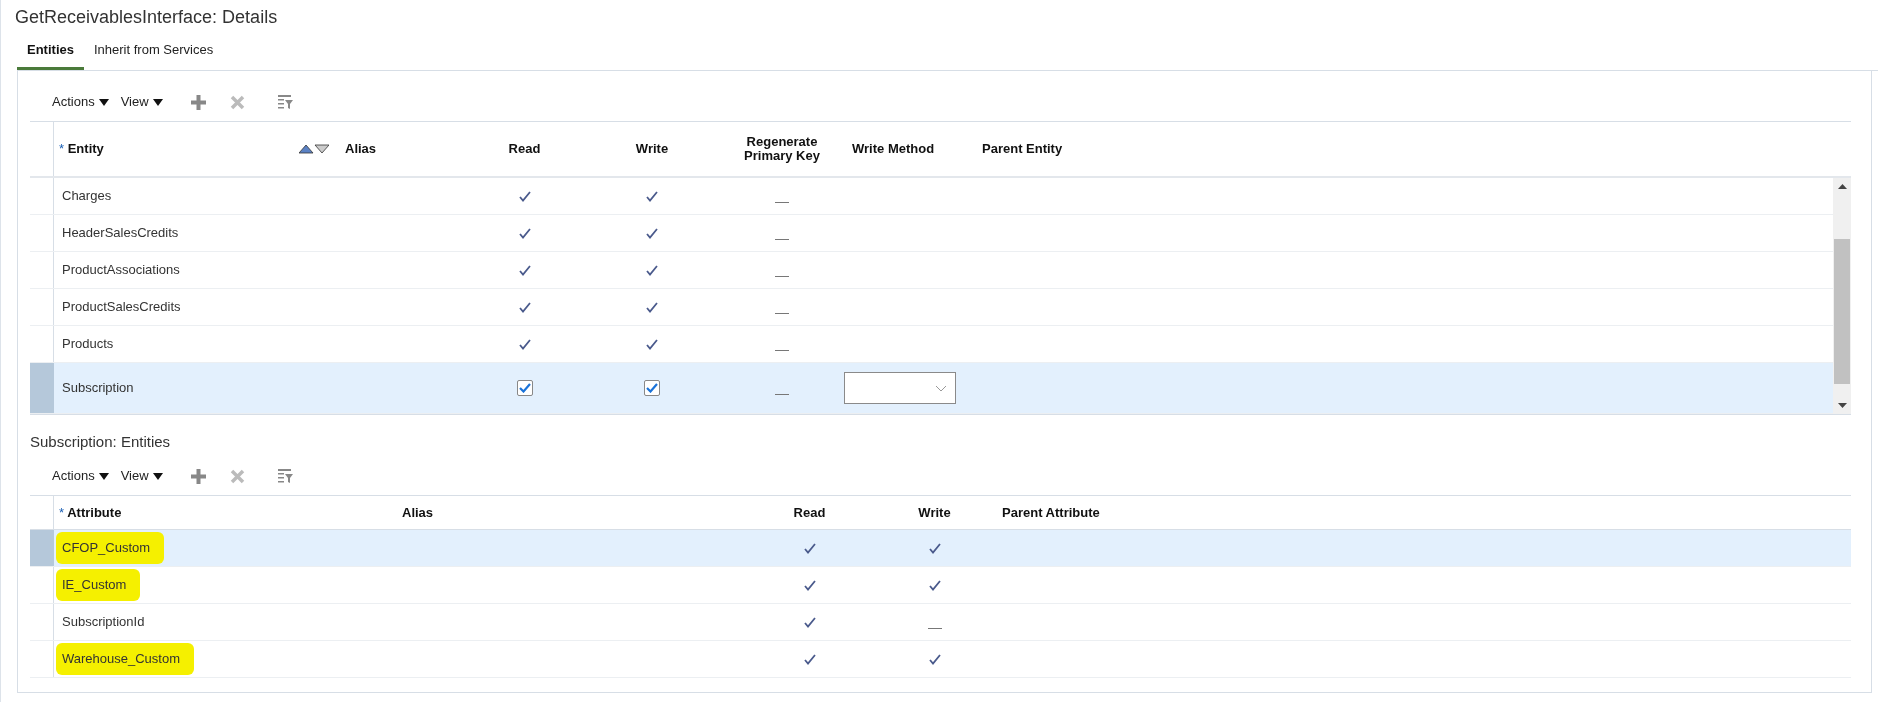 This screenshot has width=1882, height=702. I want to click on page-title: GetReceivablesInterface: Details, so click(147, 17).